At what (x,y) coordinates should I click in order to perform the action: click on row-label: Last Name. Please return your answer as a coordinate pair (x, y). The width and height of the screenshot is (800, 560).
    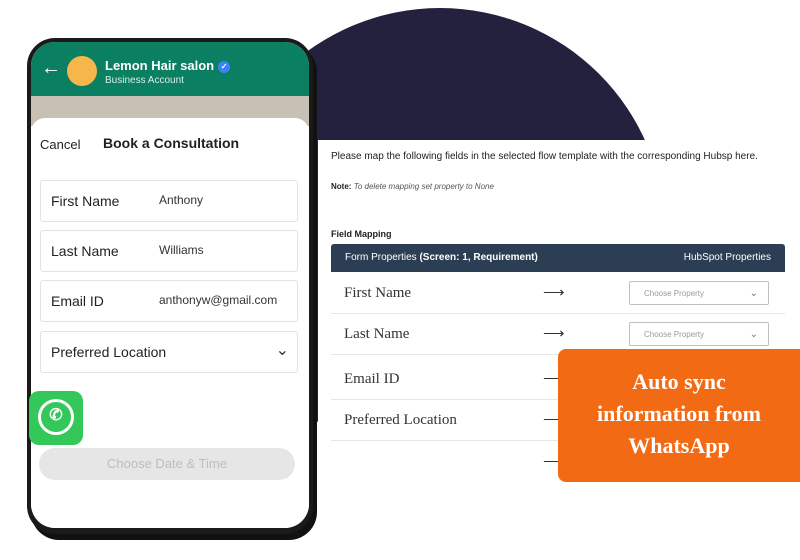
    Looking at the image, I should click on (377, 334).